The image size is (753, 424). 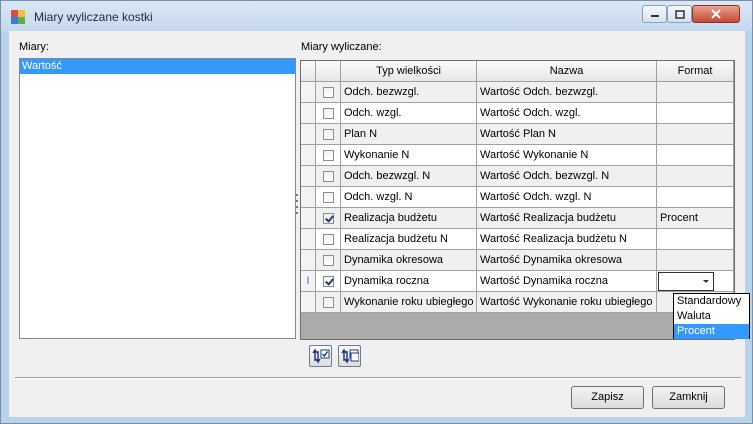 What do you see at coordinates (567, 239) in the screenshot?
I see `cell-nazwa: Wartość Realizacja budżetu N` at bounding box center [567, 239].